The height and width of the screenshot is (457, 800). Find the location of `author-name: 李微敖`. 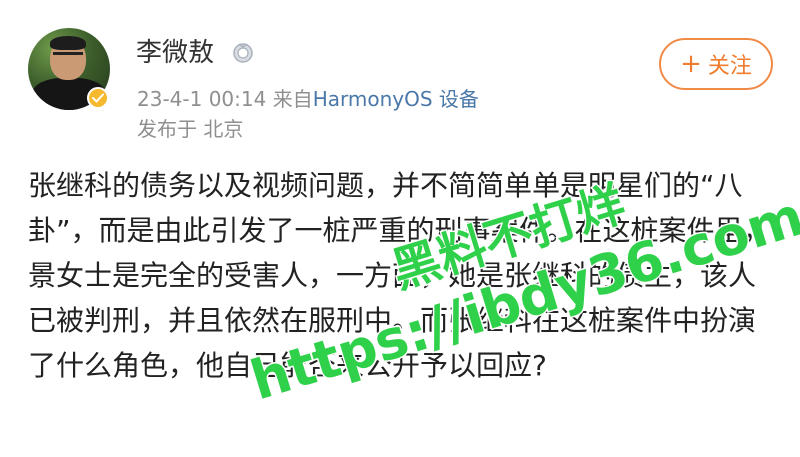

author-name: 李微敖 is located at coordinates (175, 53).